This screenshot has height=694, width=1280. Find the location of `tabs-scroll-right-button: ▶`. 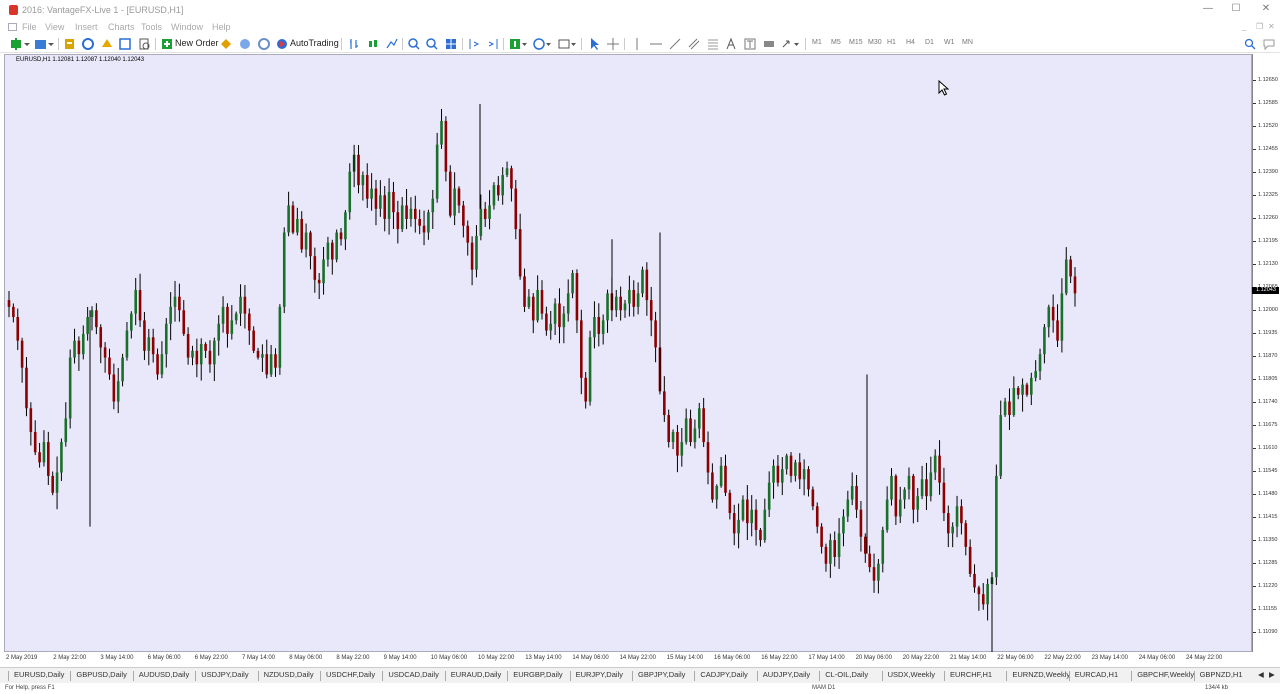

tabs-scroll-right-button: ▶ is located at coordinates (1272, 674).